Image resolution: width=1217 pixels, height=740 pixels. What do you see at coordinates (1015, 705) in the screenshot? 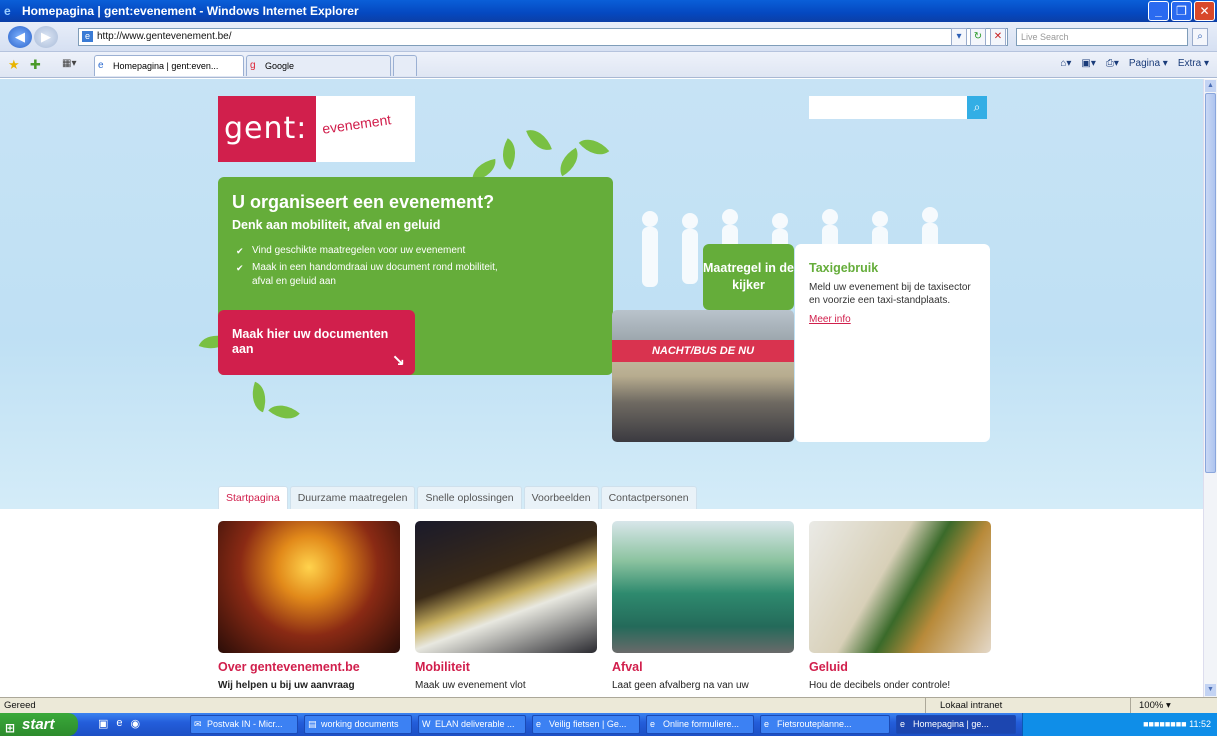
I see `security-zone: Lokaal intranet` at bounding box center [1015, 705].